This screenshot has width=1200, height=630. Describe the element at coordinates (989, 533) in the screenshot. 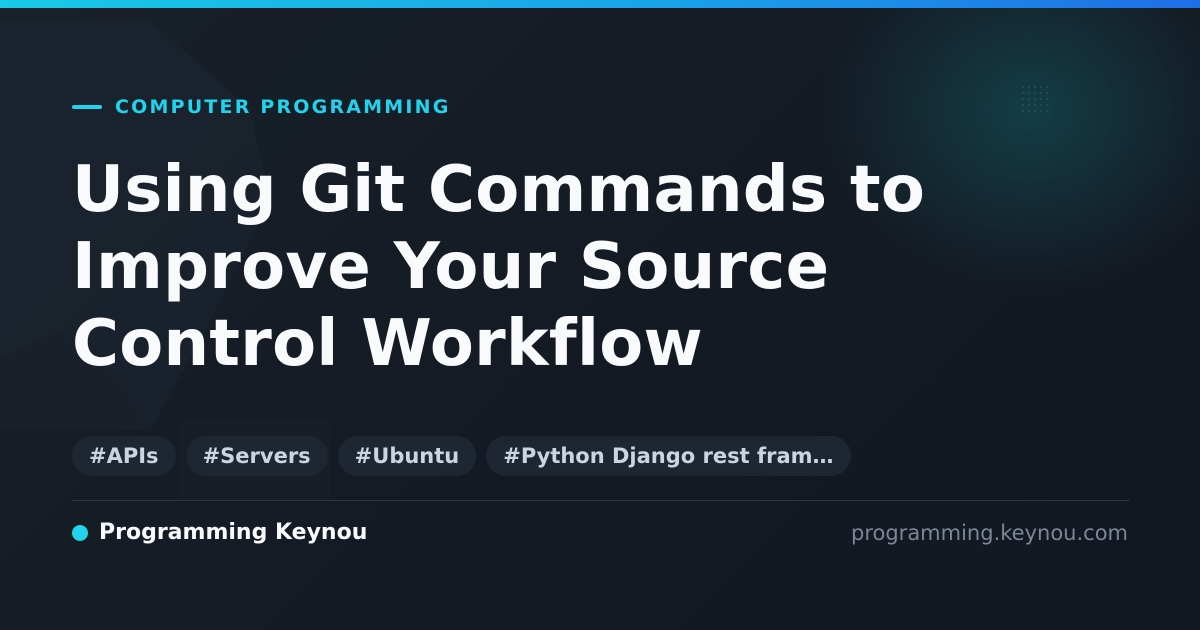

I see `site-url: programming.keynou.com` at that location.